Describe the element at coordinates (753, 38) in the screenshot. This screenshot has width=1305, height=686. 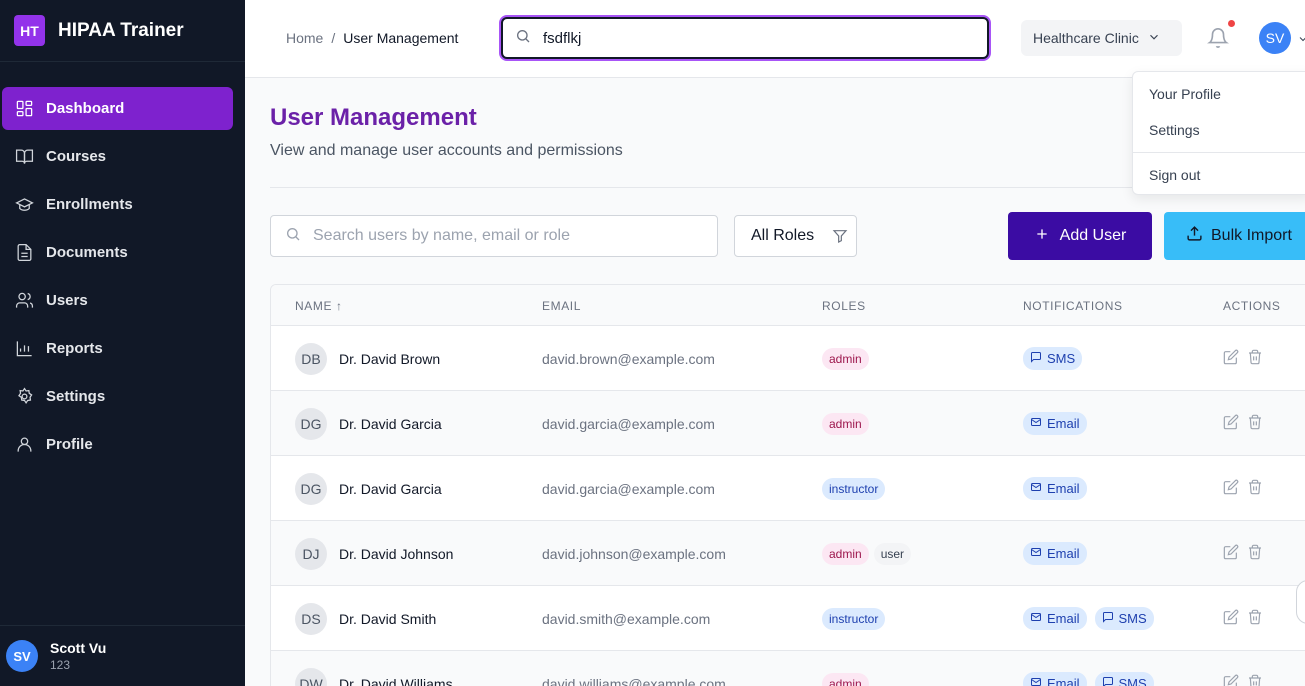
I see `global-search-input` at that location.